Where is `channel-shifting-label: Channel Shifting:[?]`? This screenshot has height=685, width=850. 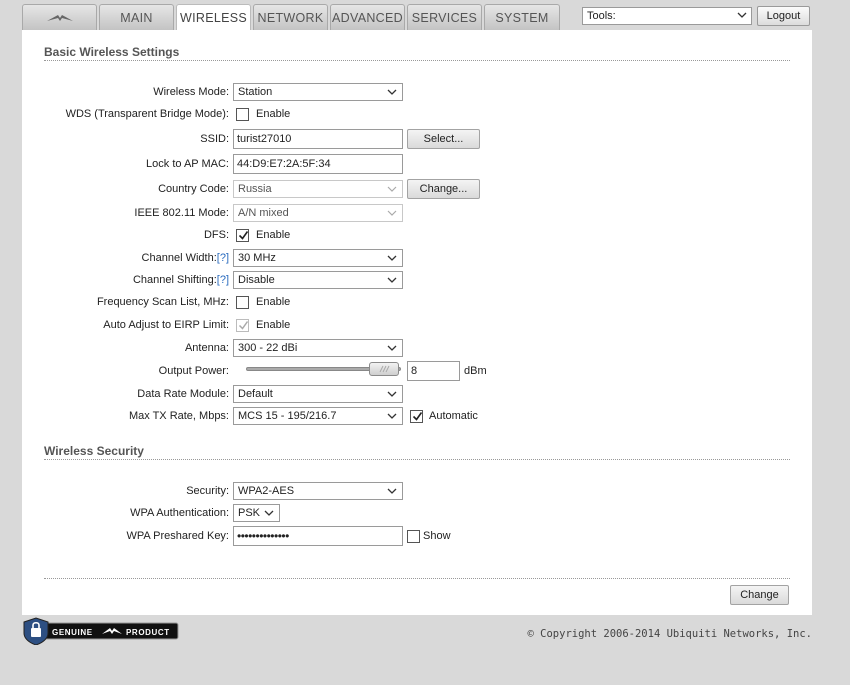
channel-shifting-label: Channel Shifting:[?] is located at coordinates (181, 280).